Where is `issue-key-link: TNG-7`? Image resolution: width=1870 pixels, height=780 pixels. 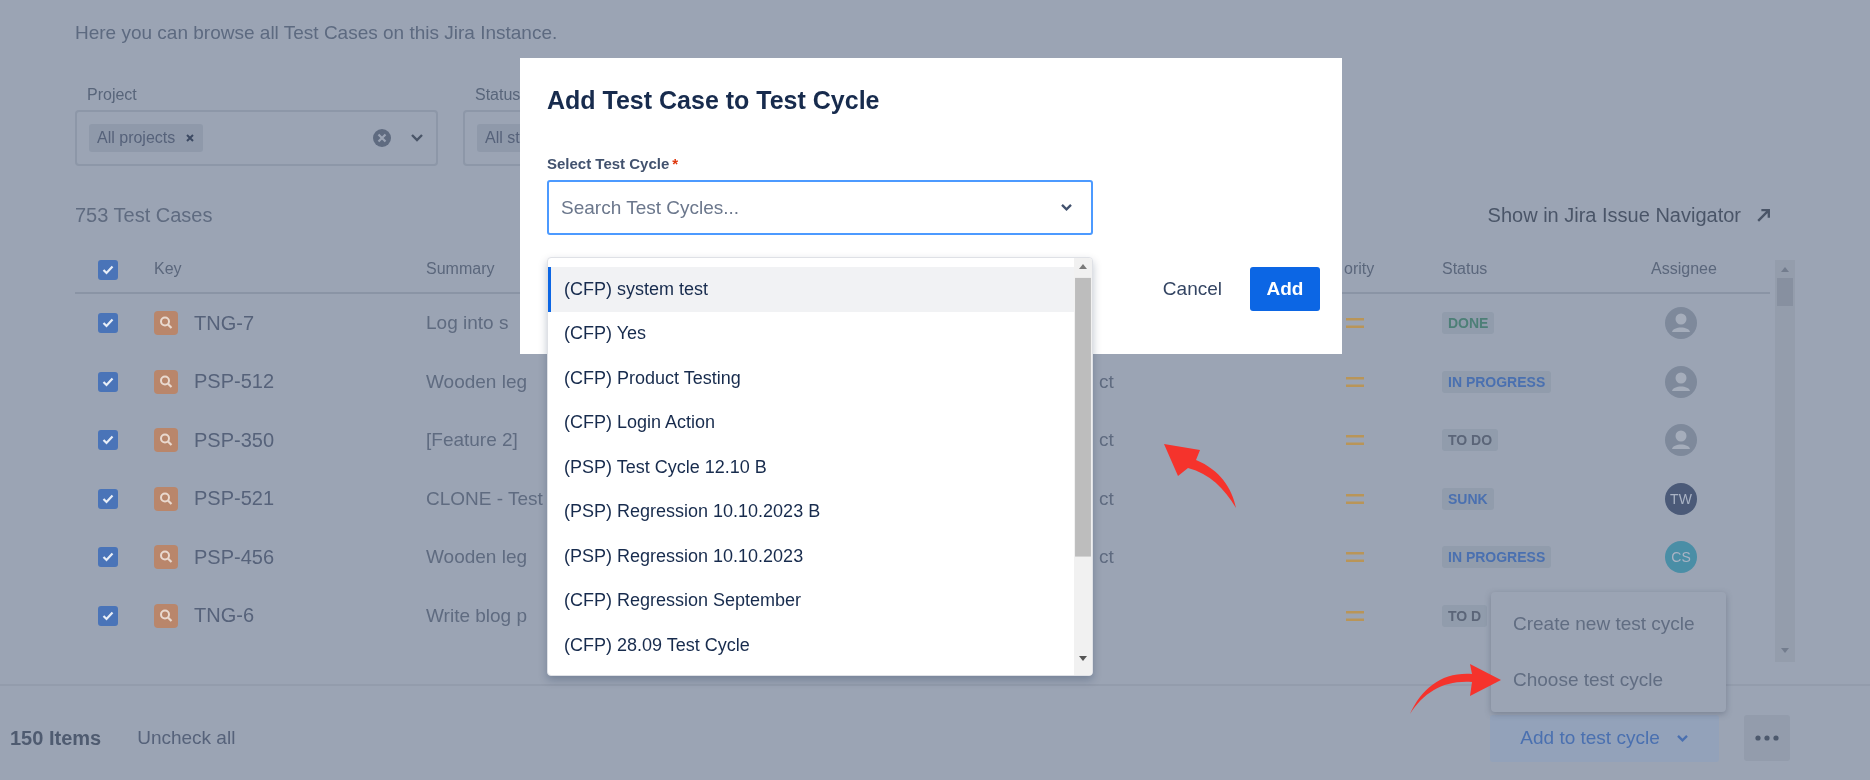 issue-key-link: TNG-7 is located at coordinates (224, 322).